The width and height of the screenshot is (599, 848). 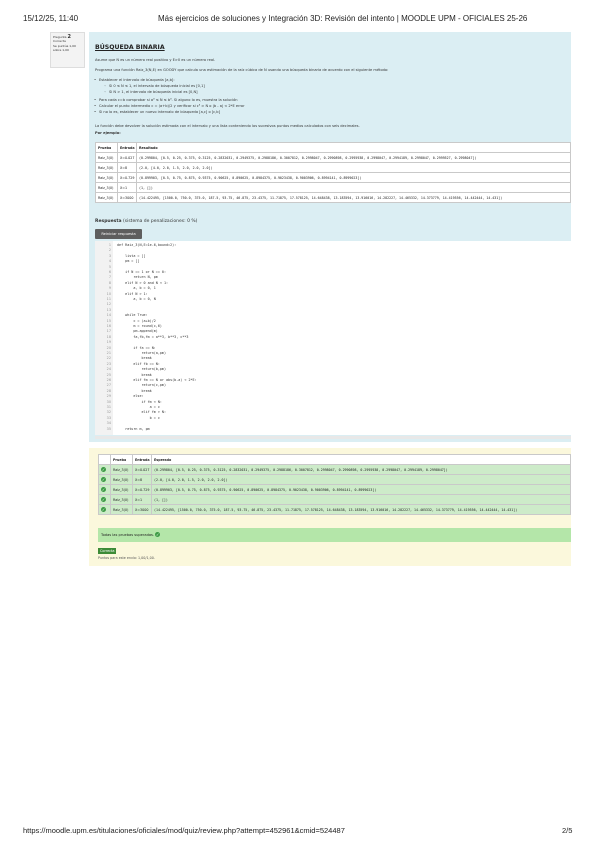 I want to click on line-number: 11, so click(x=108, y=299).